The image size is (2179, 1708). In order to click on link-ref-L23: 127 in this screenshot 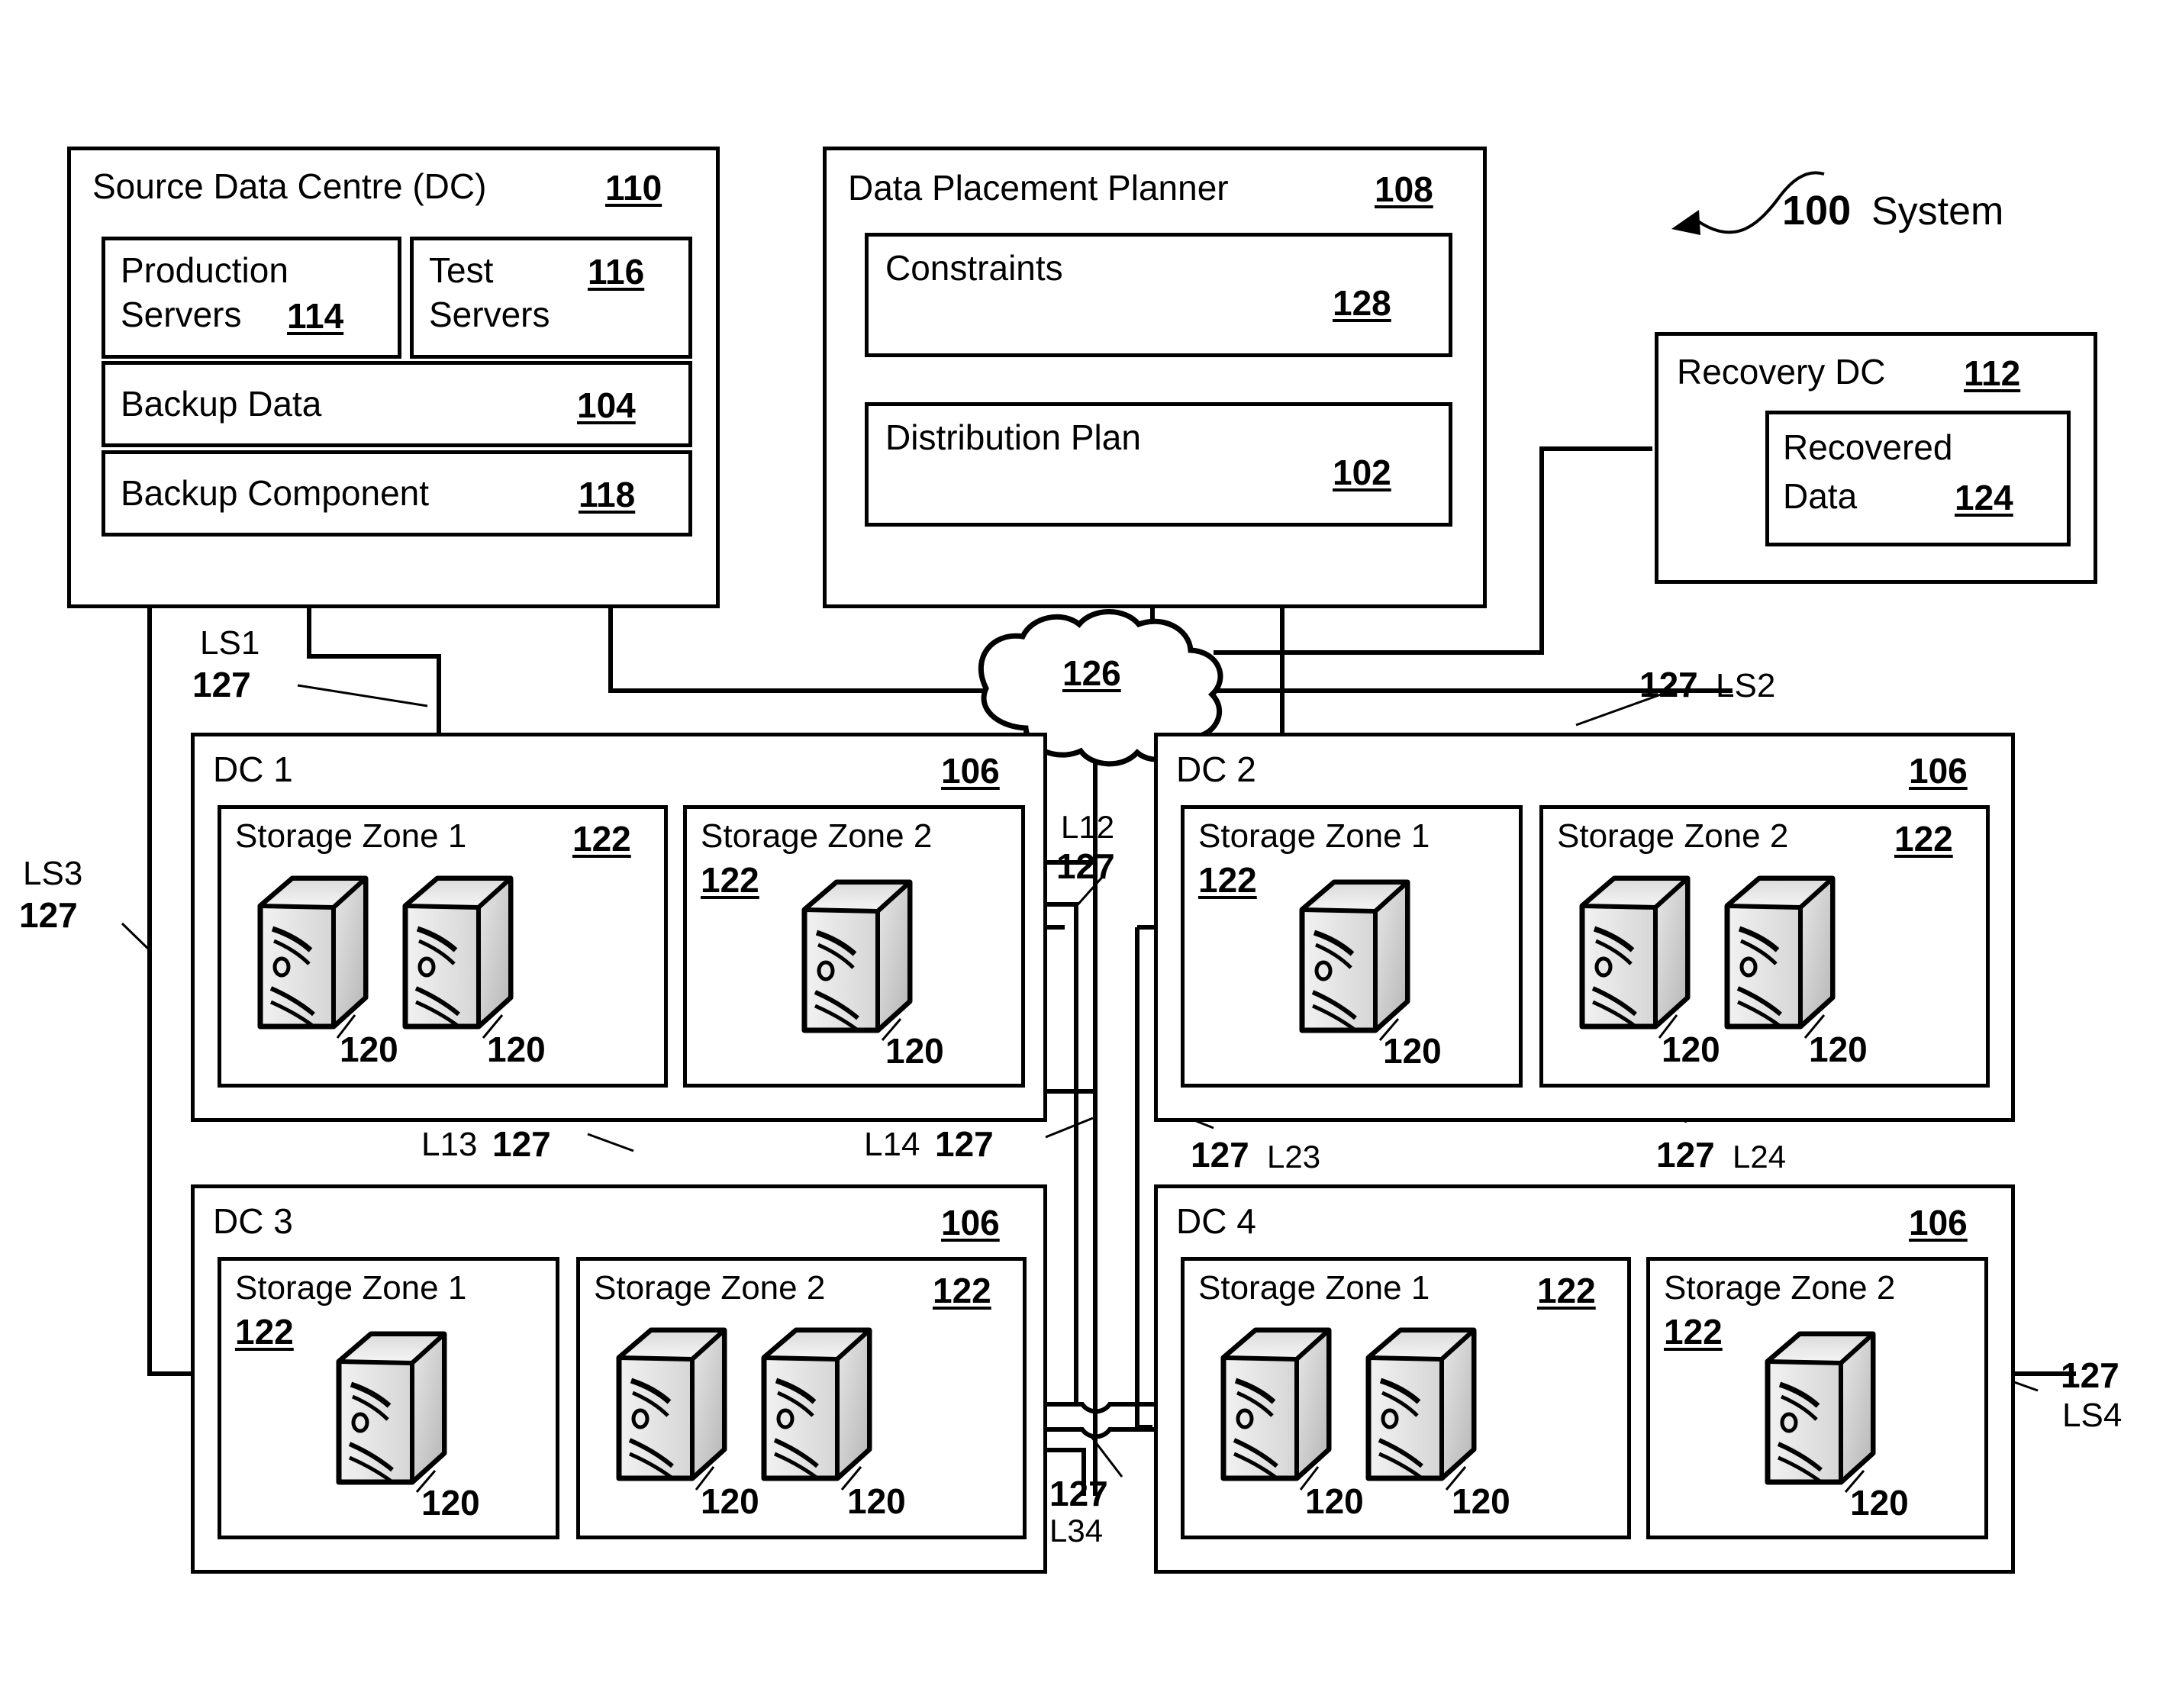, I will do `click(1220, 1155)`.